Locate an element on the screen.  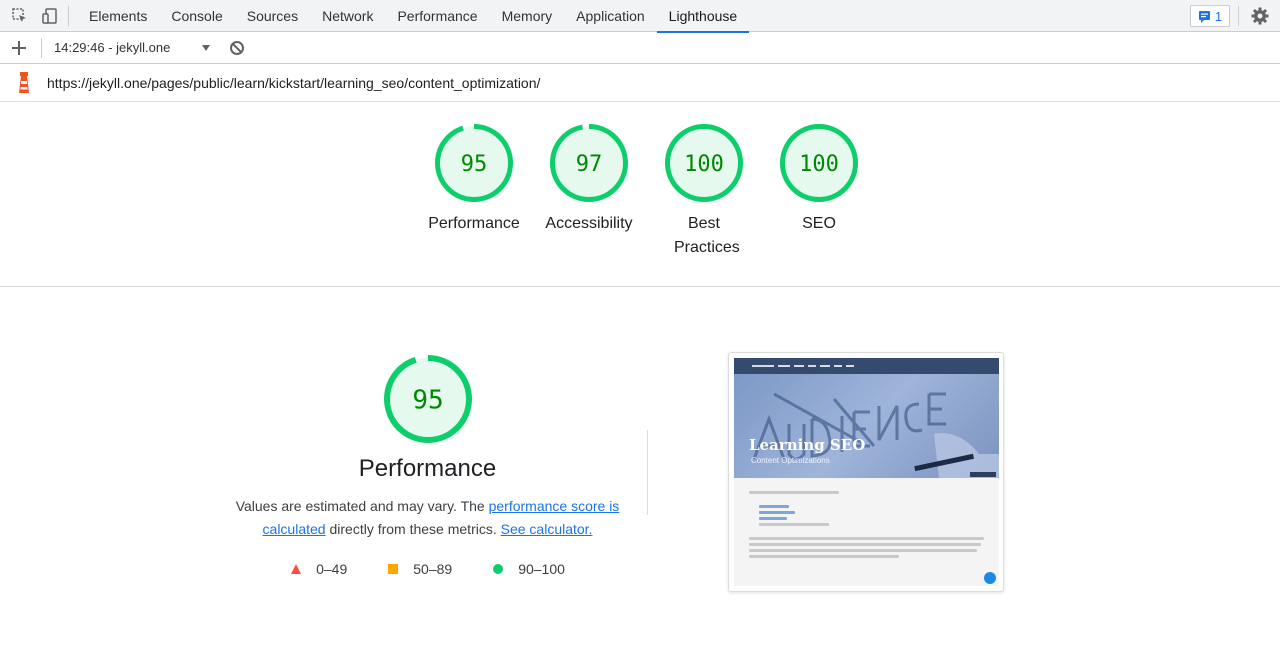
performance-desc-prefix: Values are estimated and may vary. The is located at coordinates (362, 506).